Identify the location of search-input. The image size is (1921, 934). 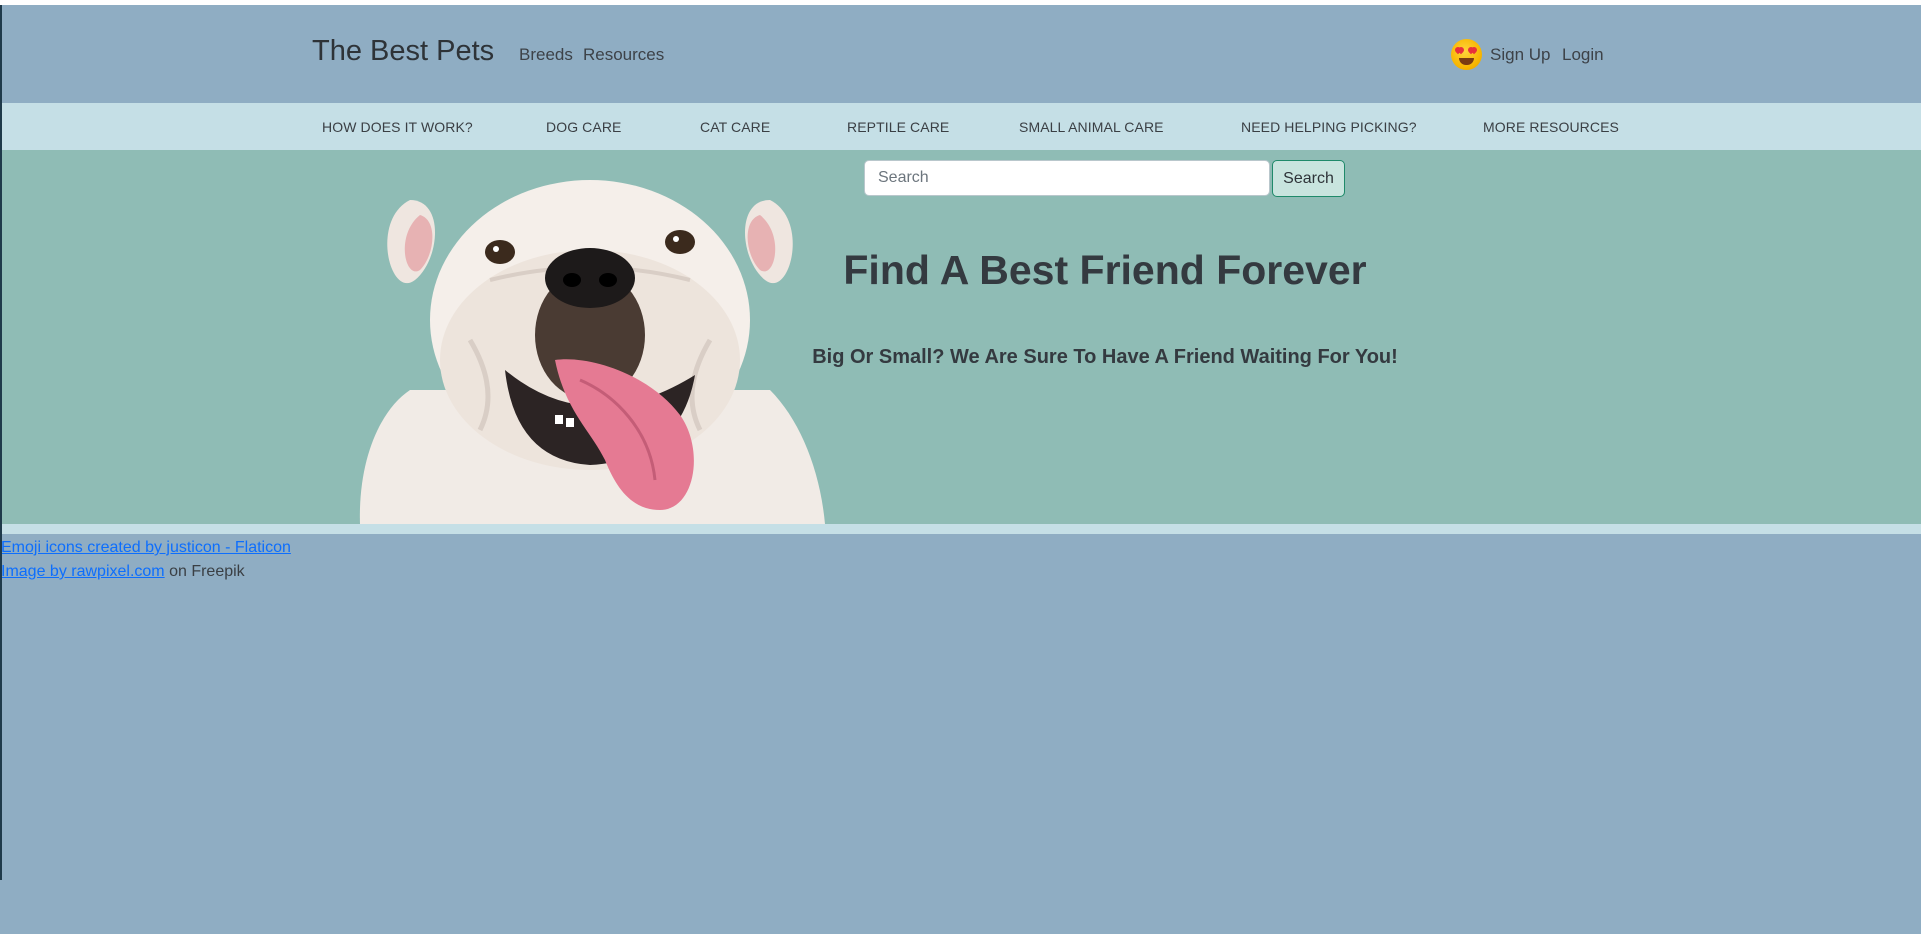
(1067, 178).